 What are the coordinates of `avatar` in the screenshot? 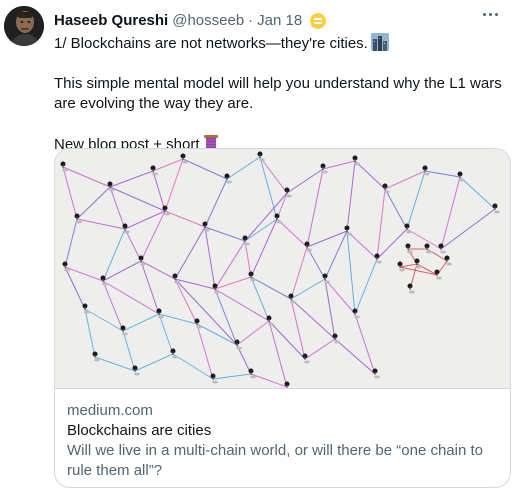 It's located at (24, 26).